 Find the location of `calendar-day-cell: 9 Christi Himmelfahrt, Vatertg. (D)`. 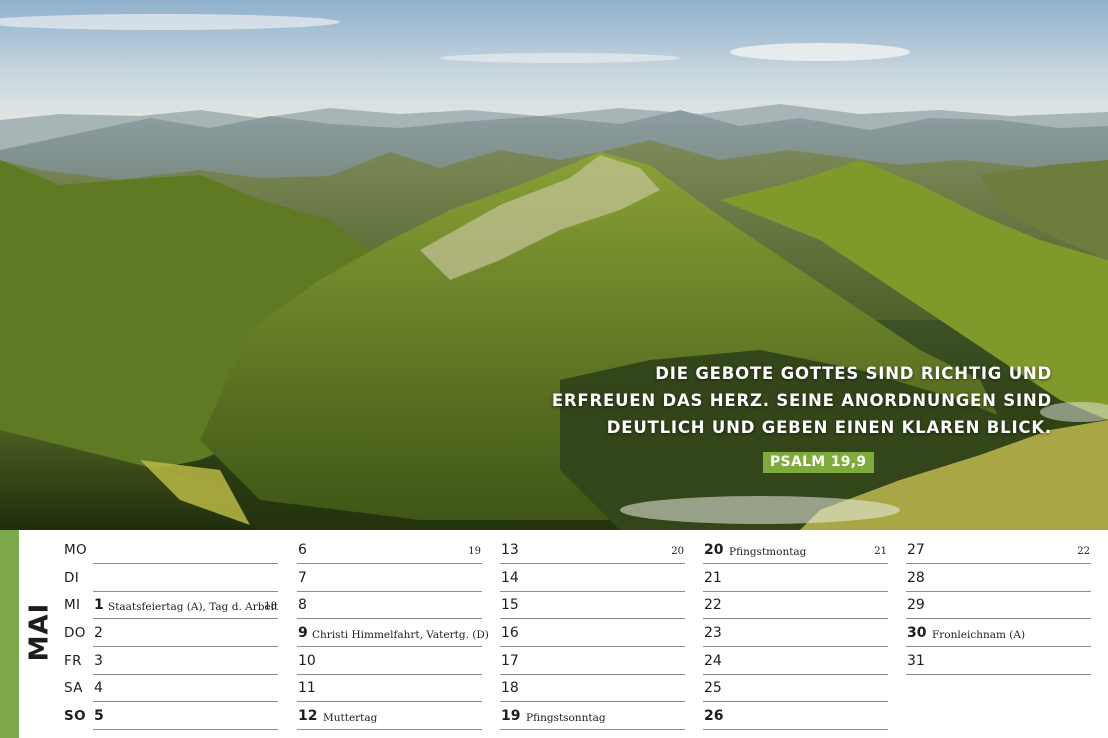

calendar-day-cell: 9 Christi Himmelfahrt, Vatertg. (D) is located at coordinates (393, 634).